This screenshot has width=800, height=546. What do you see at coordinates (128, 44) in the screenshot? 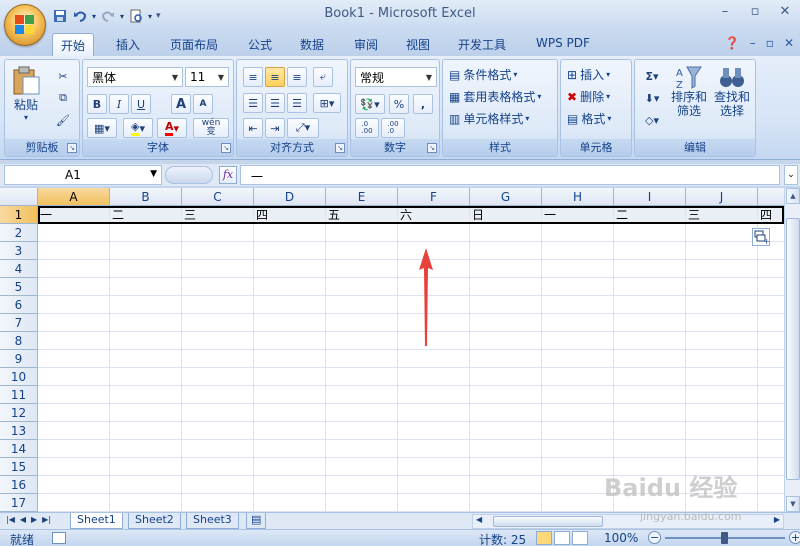
I see `tab-insert: 插入` at bounding box center [128, 44].